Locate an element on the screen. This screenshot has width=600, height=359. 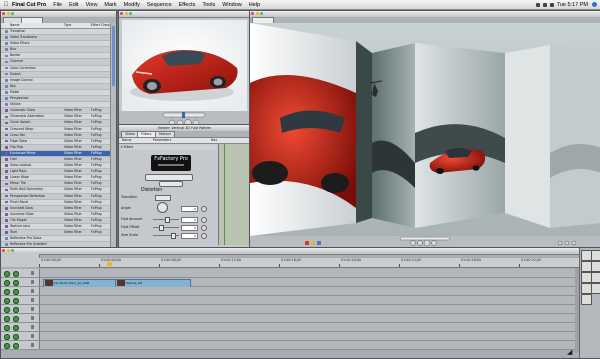
menu-sequence: Sequence is located at coordinates (159, 5).